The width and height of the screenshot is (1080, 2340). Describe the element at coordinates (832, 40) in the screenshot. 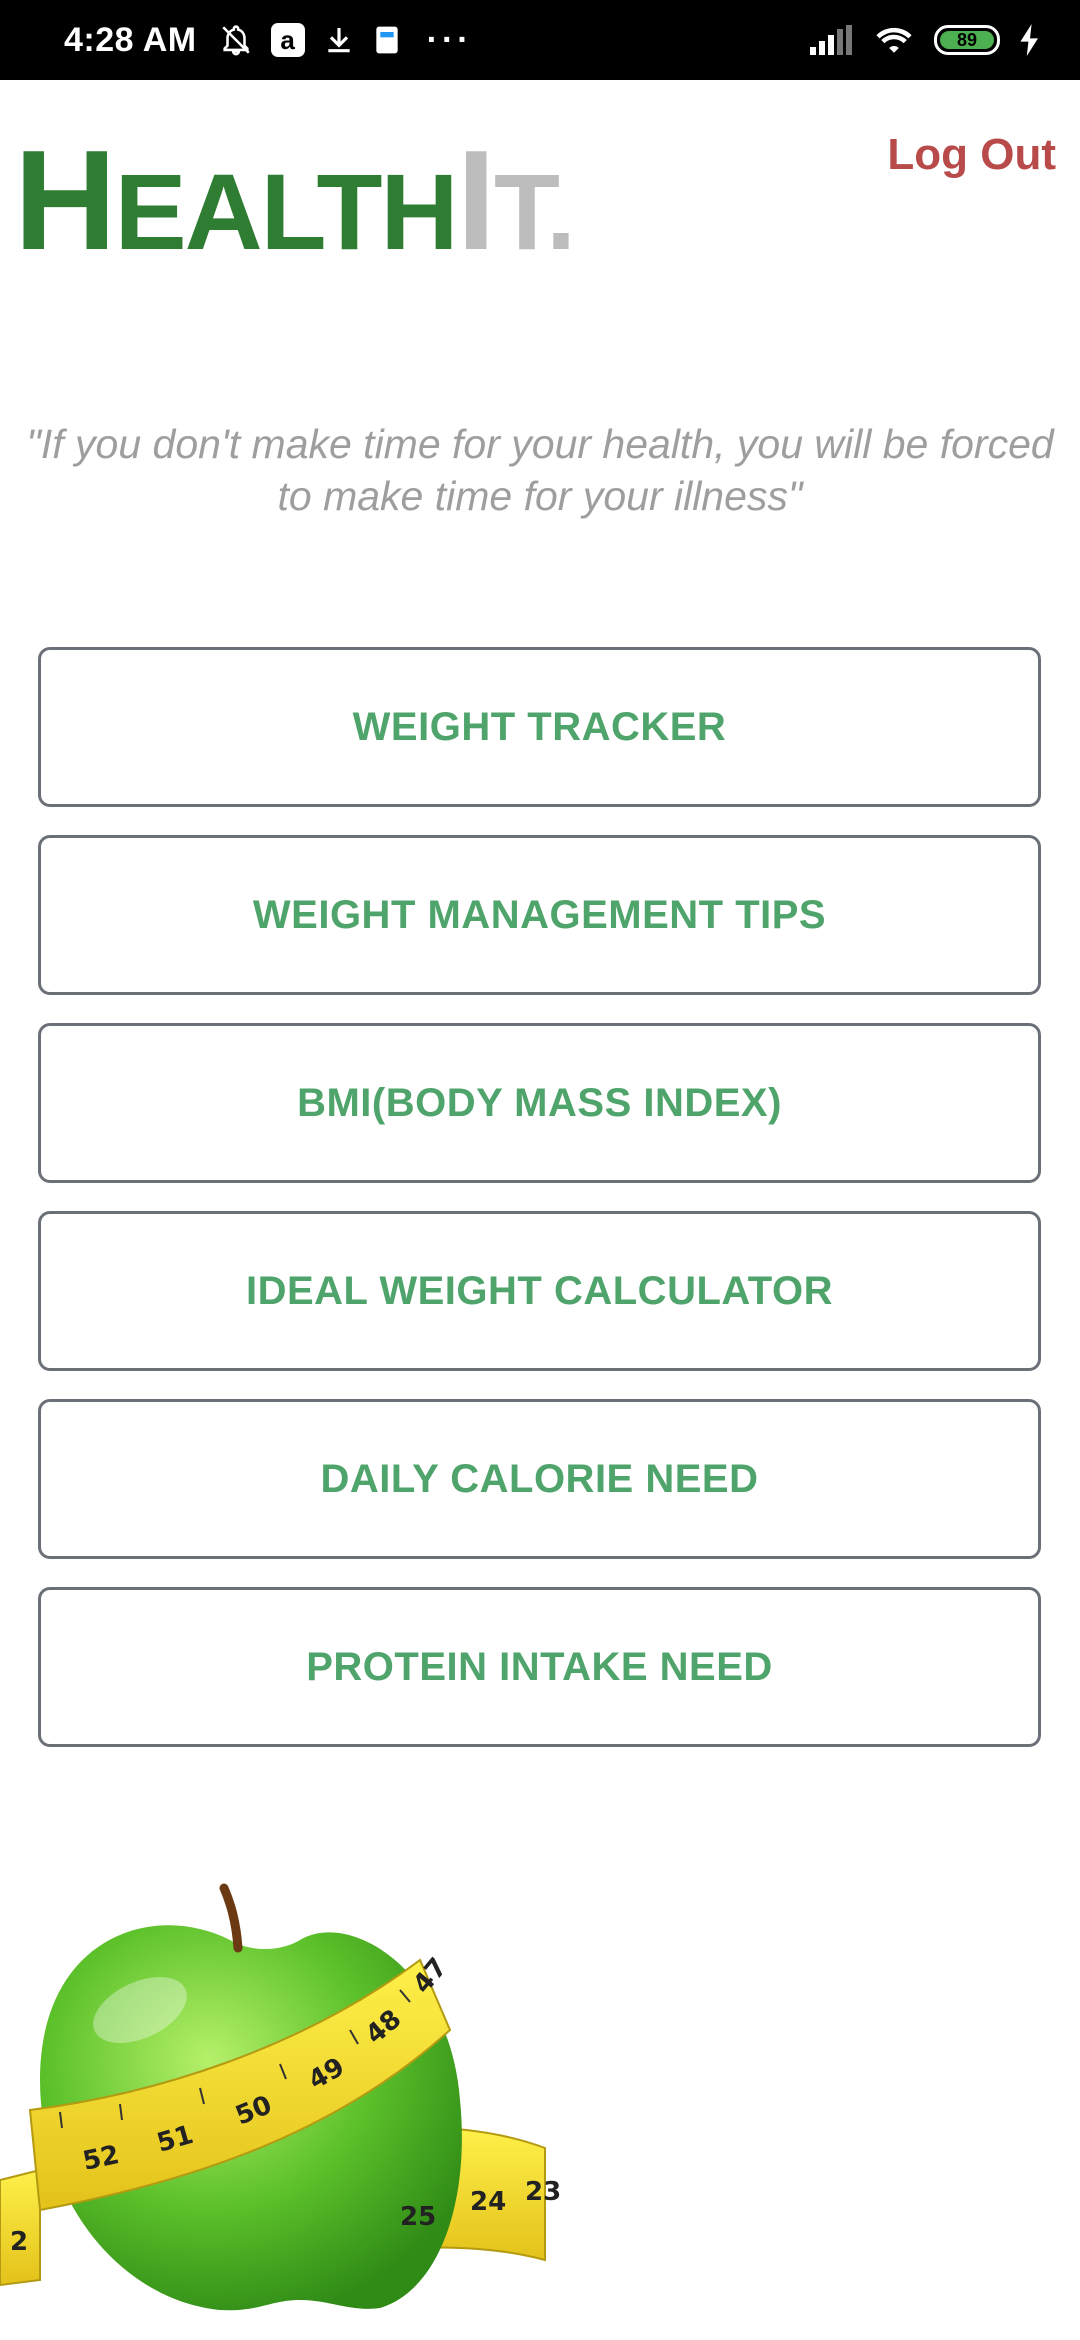

I see `signal-icon` at that location.